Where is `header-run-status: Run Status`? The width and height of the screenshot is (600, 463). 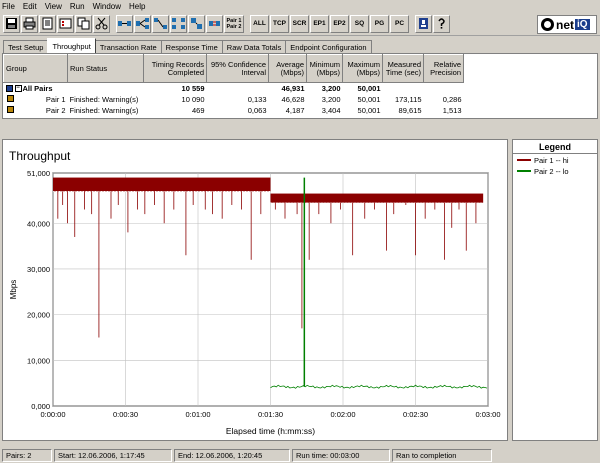 header-run-status: Run Status is located at coordinates (105, 68).